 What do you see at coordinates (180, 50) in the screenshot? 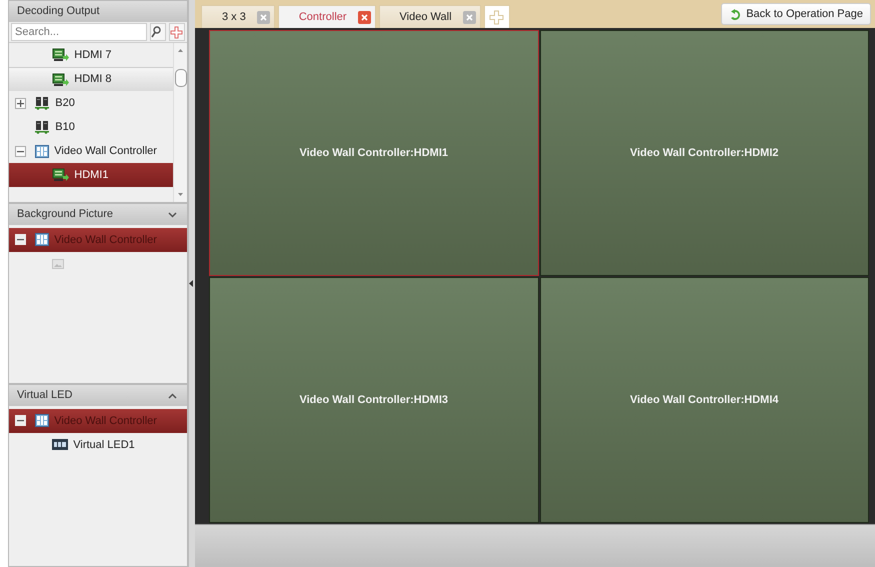
I see `scroll-up-icon` at bounding box center [180, 50].